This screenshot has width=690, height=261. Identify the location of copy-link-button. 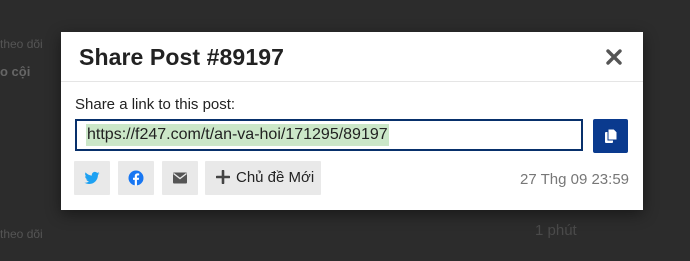
(610, 136).